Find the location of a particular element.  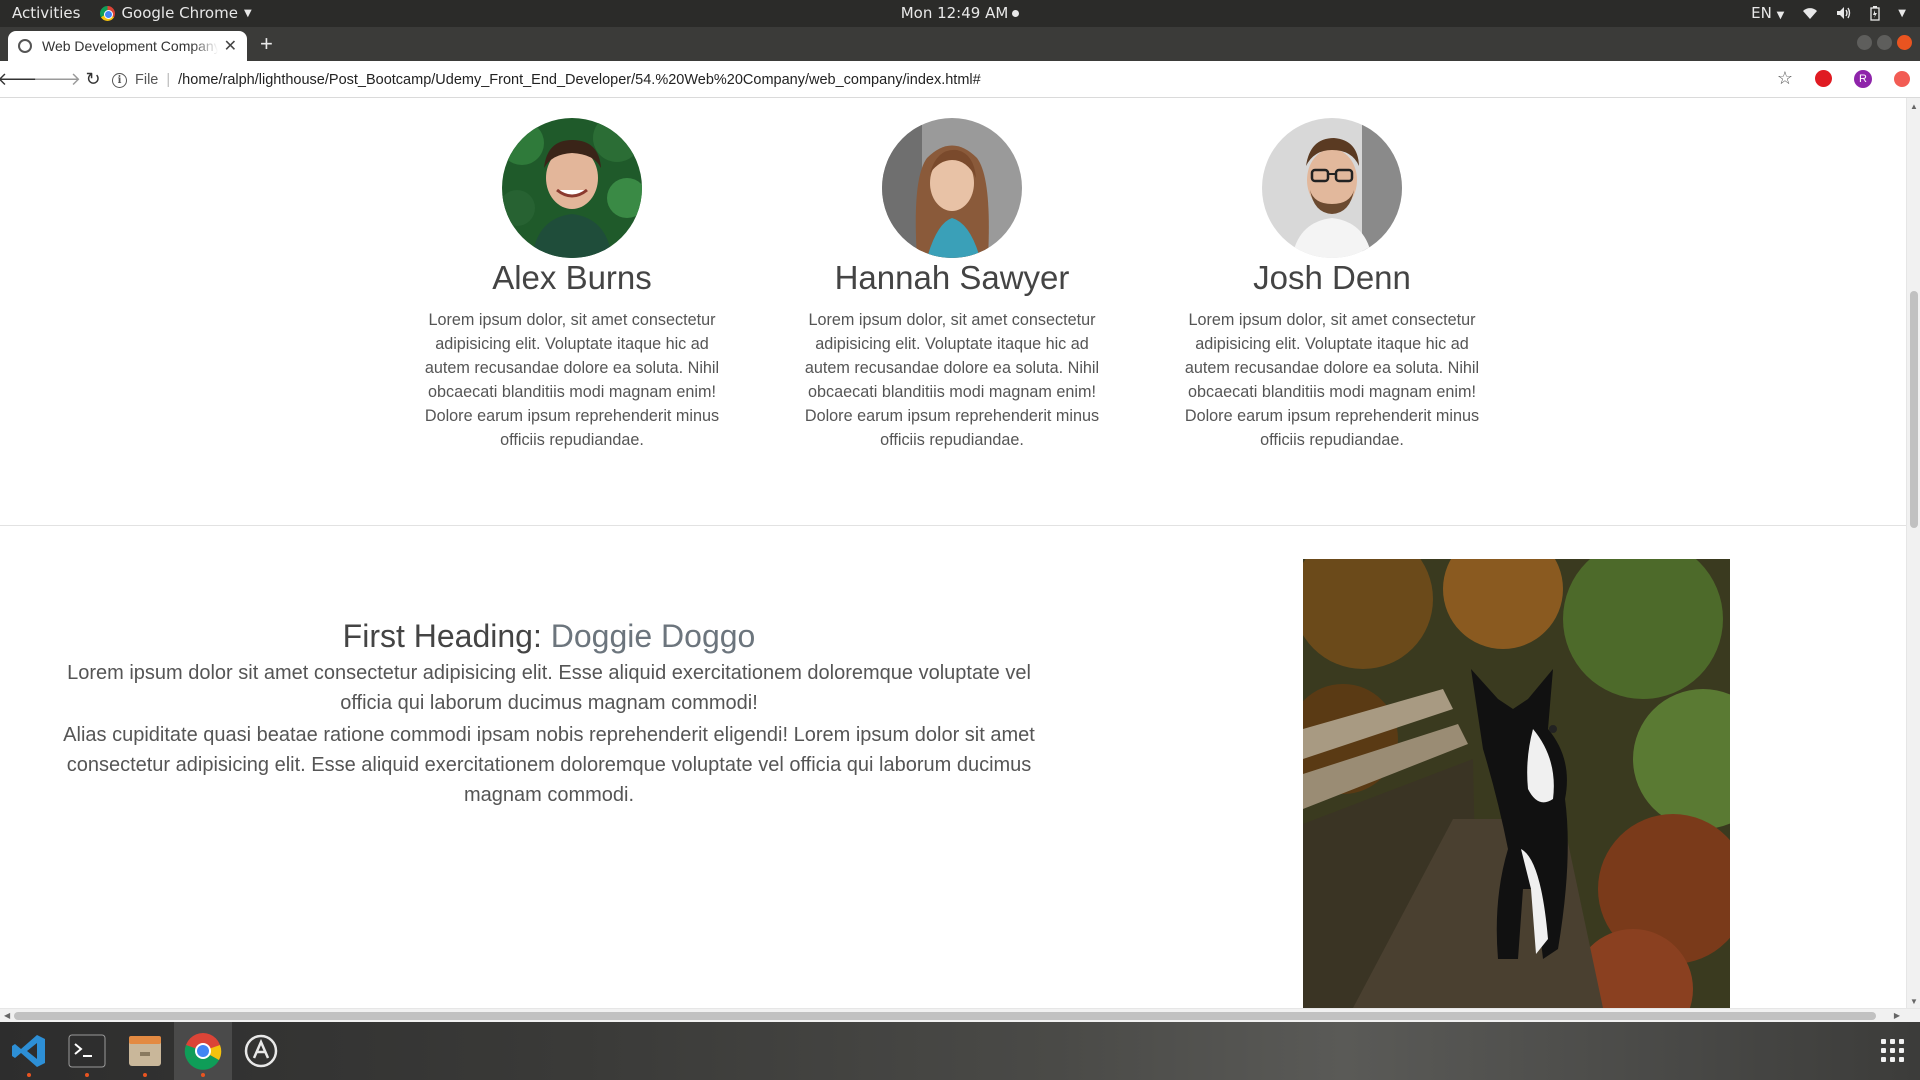

show-applications-icon is located at coordinates (1892, 1050).